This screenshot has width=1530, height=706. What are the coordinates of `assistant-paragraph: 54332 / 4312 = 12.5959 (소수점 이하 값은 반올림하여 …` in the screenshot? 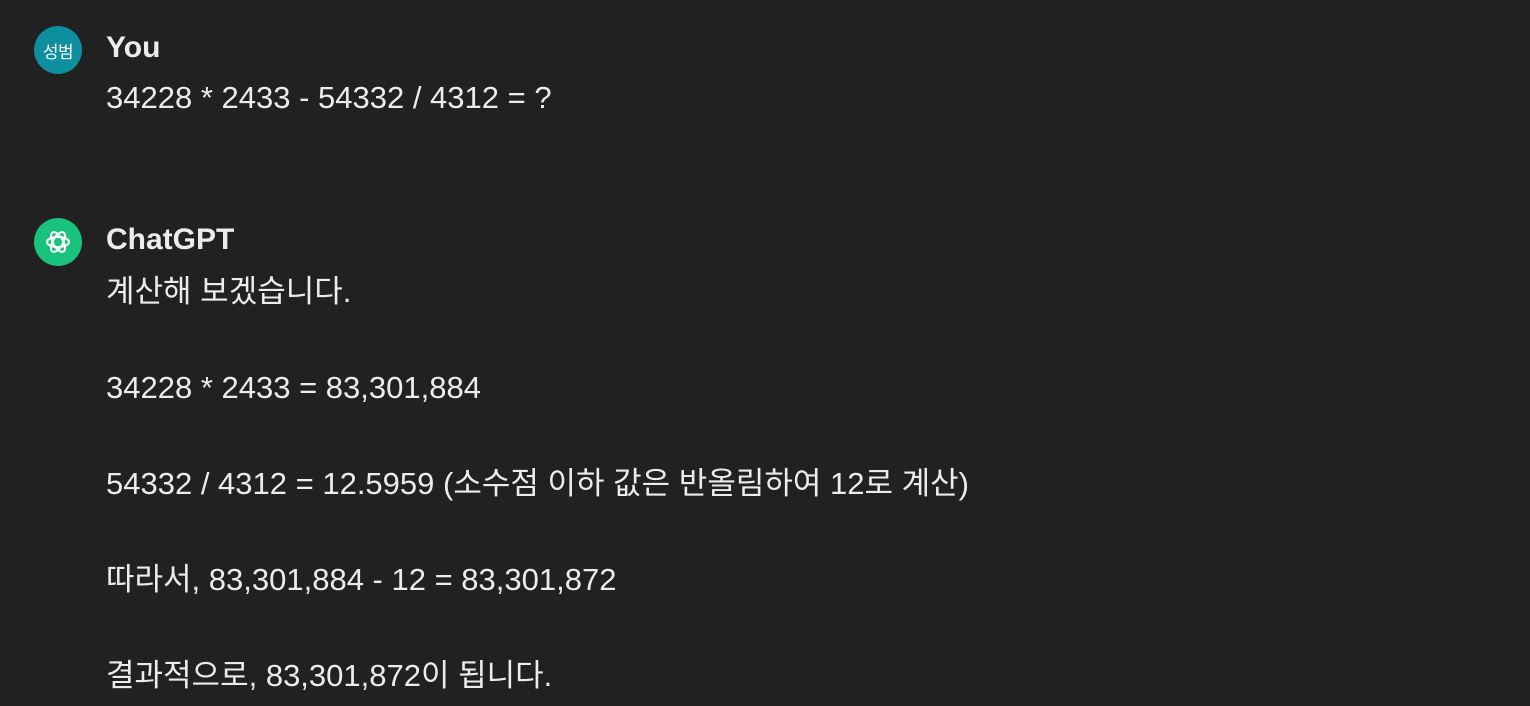 It's located at (537, 483).